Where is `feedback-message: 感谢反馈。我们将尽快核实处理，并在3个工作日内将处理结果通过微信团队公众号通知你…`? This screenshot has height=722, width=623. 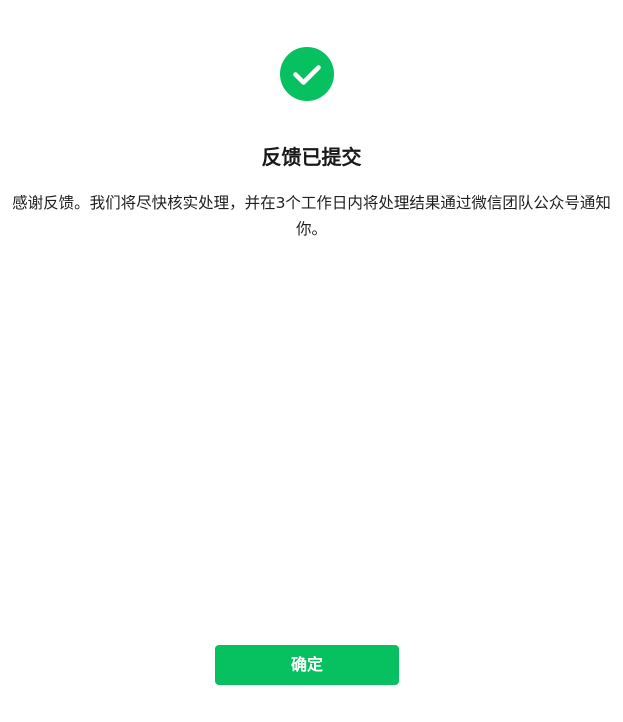 feedback-message: 感谢反馈。我们将尽快核实处理，并在3个工作日内将处理结果通过微信团队公众号通知你… is located at coordinates (311, 216).